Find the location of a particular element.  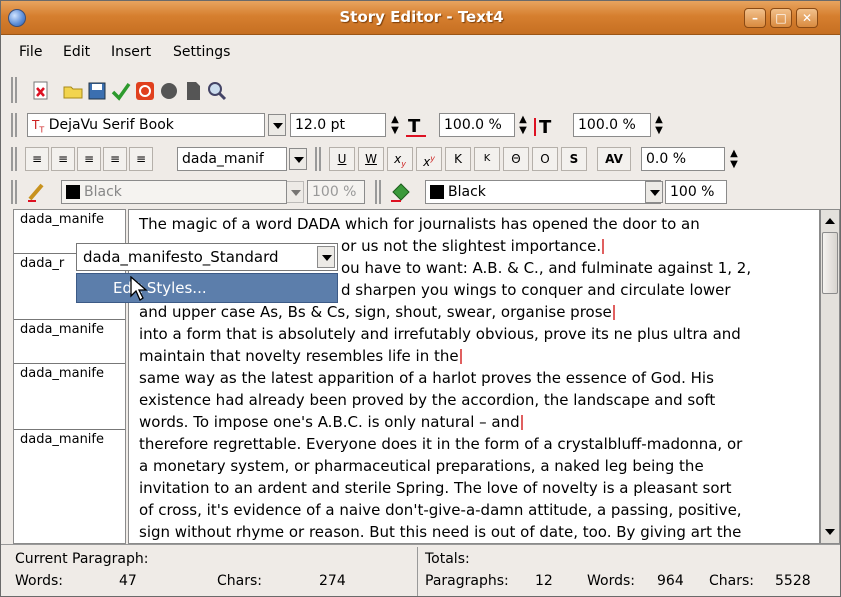

fill-bucket-icon is located at coordinates (400, 192).